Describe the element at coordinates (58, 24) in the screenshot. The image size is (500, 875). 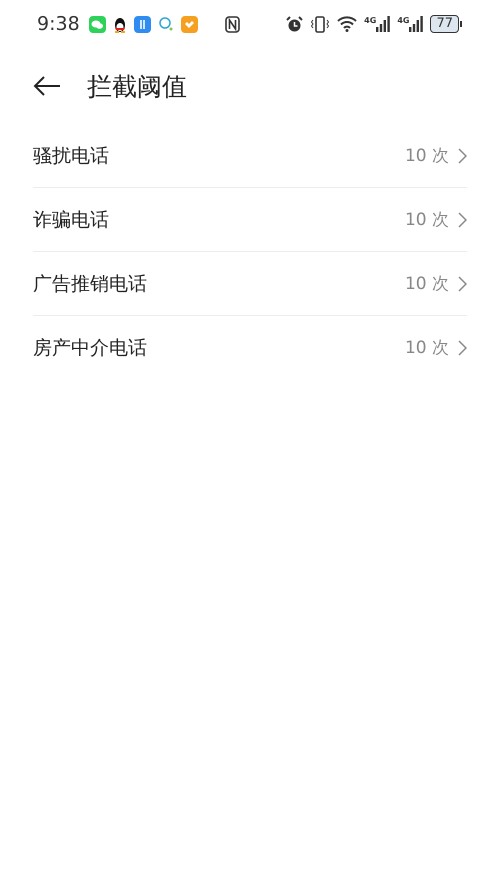
I see `status-time: 9:38` at that location.